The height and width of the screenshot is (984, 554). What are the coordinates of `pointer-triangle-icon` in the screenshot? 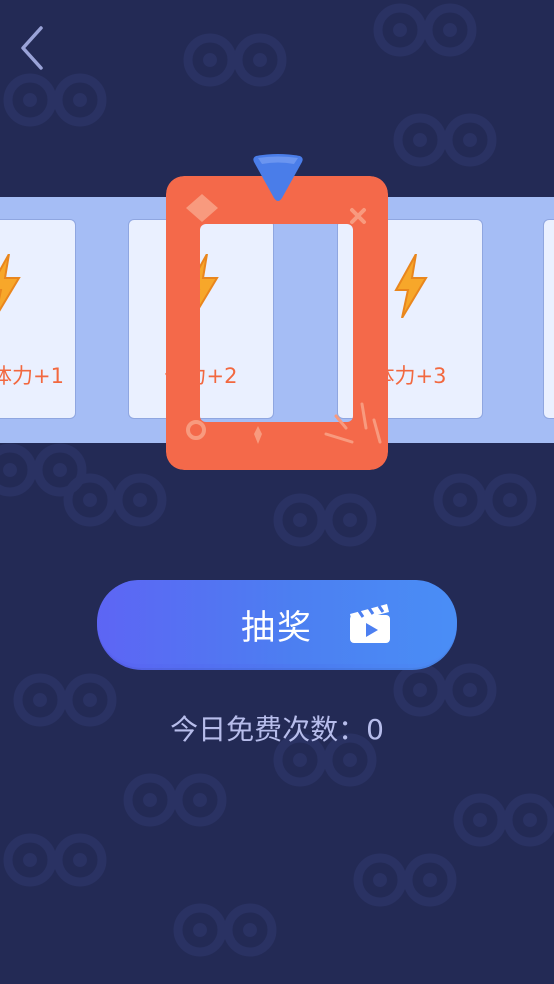 It's located at (278, 177).